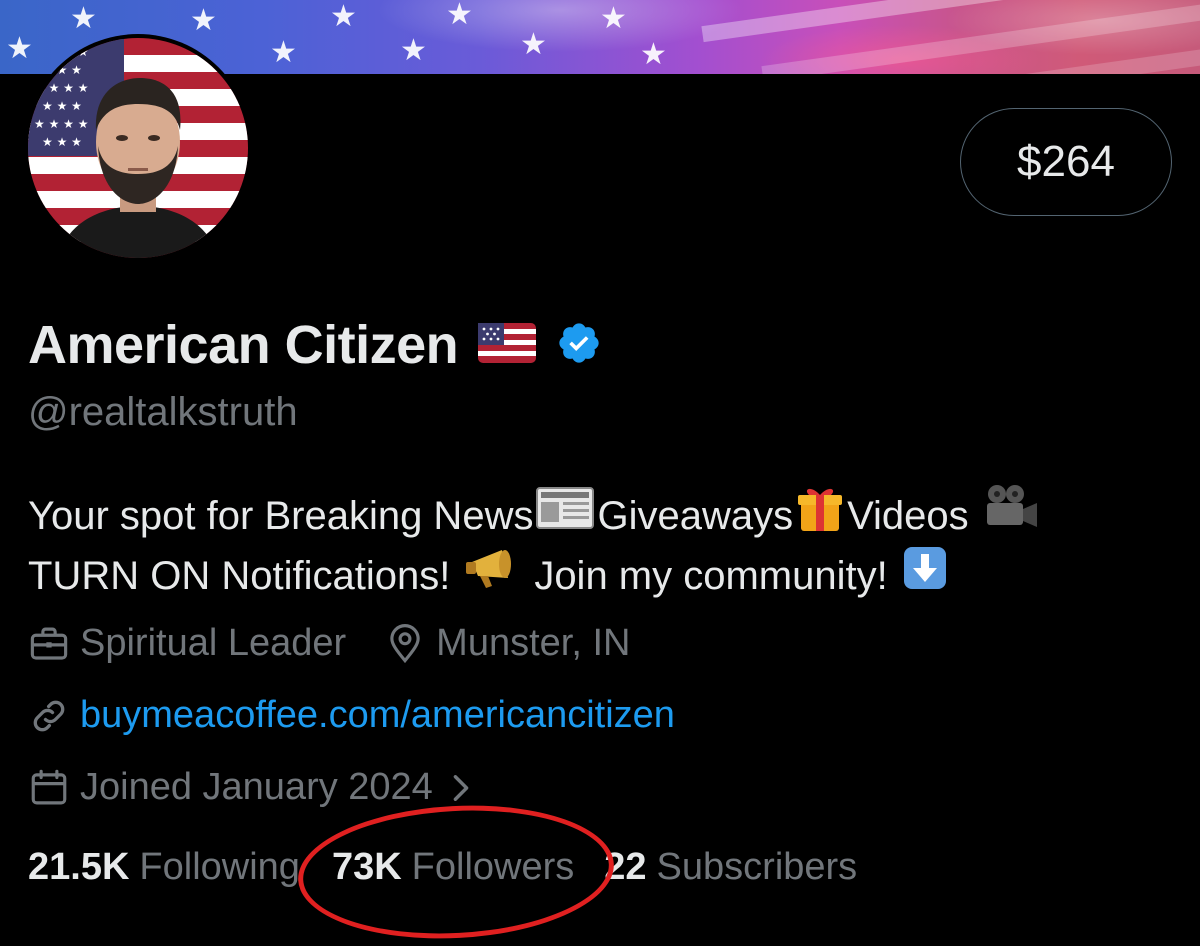  Describe the element at coordinates (219, 867) in the screenshot. I see `following-label: Following` at that location.